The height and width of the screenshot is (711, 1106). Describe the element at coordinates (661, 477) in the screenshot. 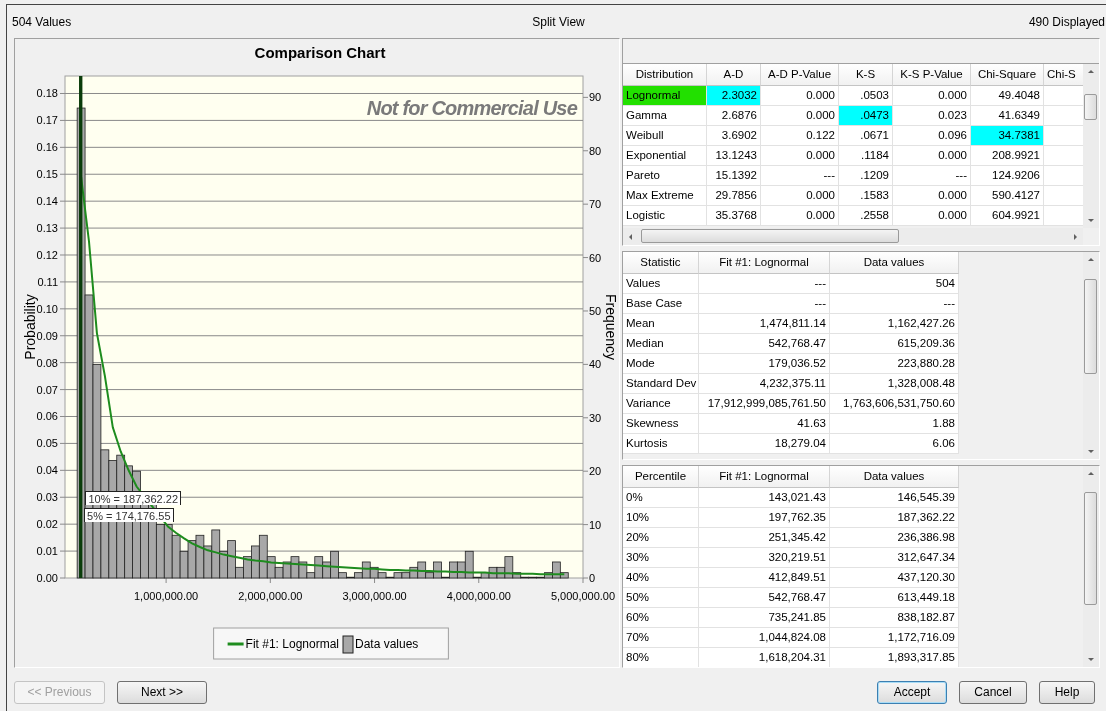

I see `column-header: Percentile` at that location.